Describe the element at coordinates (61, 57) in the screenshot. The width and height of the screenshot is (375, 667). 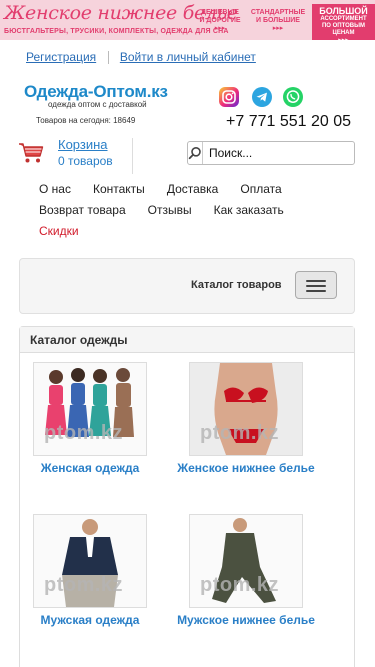
I see `register-link: Регистрация` at that location.